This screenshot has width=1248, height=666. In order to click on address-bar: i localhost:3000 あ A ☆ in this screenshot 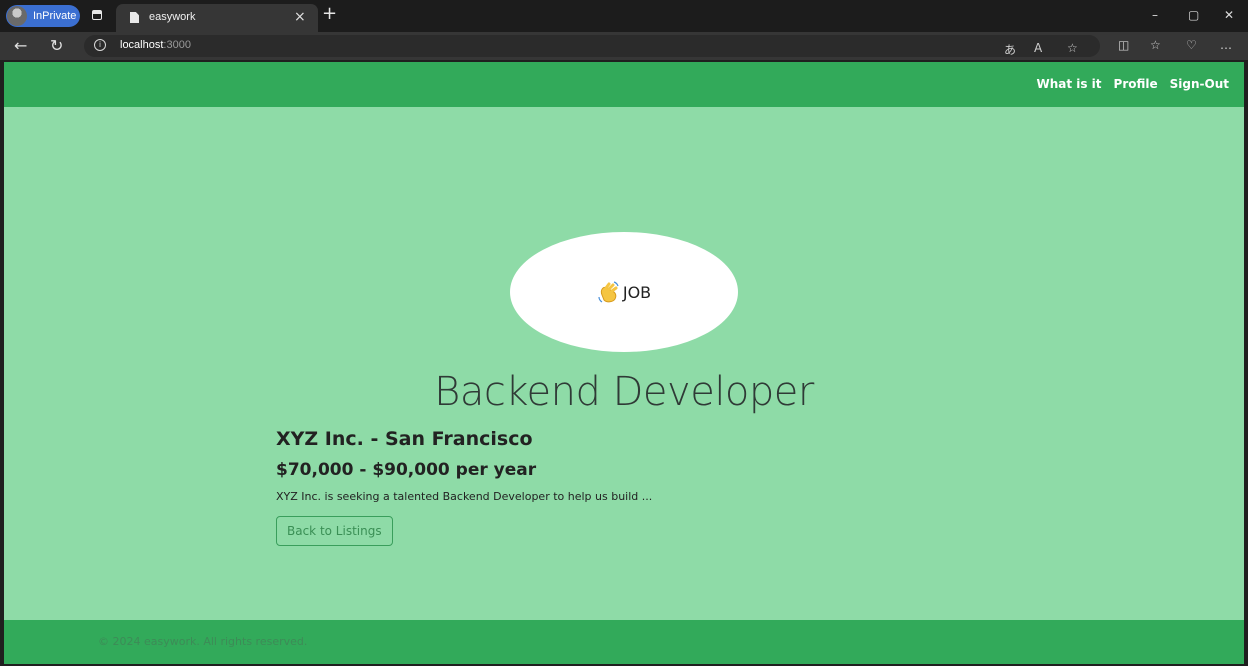, I will do `click(592, 46)`.